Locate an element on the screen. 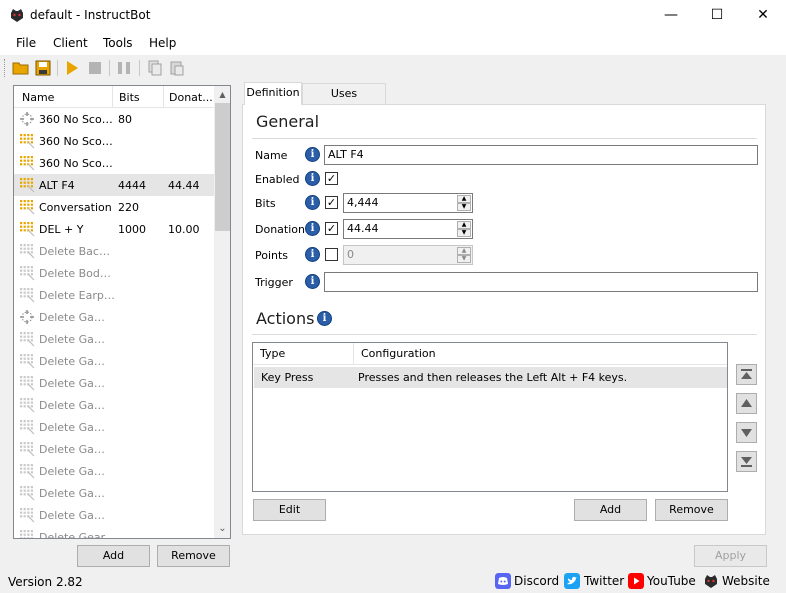 This screenshot has width=786, height=593. actions-section-title: Actions is located at coordinates (285, 318).